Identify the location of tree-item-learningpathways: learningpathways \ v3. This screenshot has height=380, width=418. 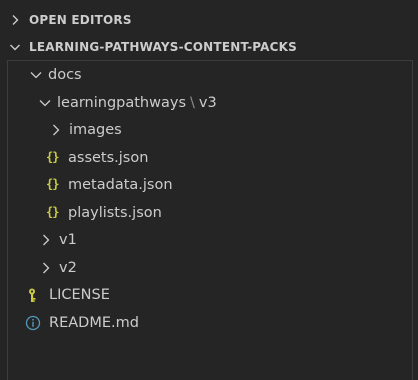
(210, 102).